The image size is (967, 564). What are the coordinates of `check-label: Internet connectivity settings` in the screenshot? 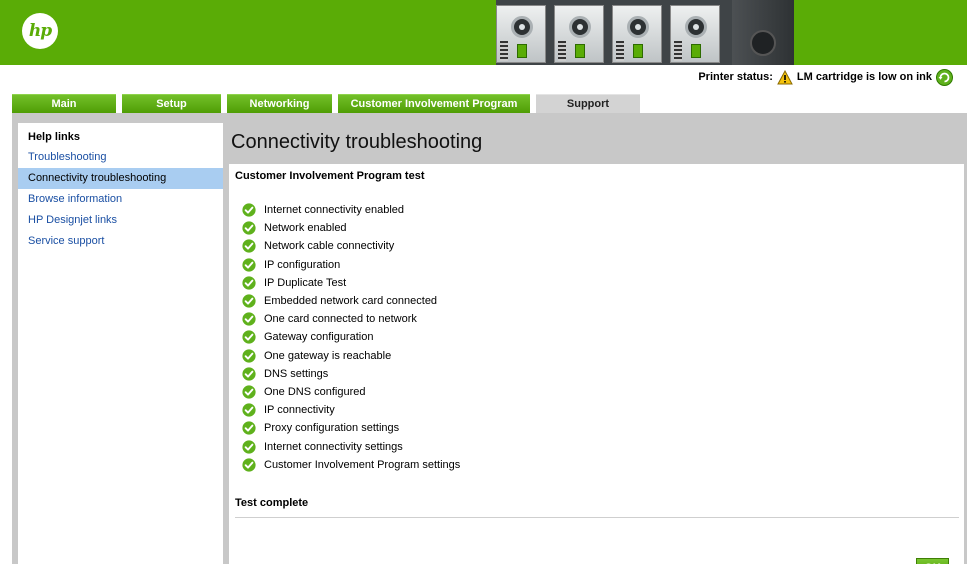 It's located at (333, 446).